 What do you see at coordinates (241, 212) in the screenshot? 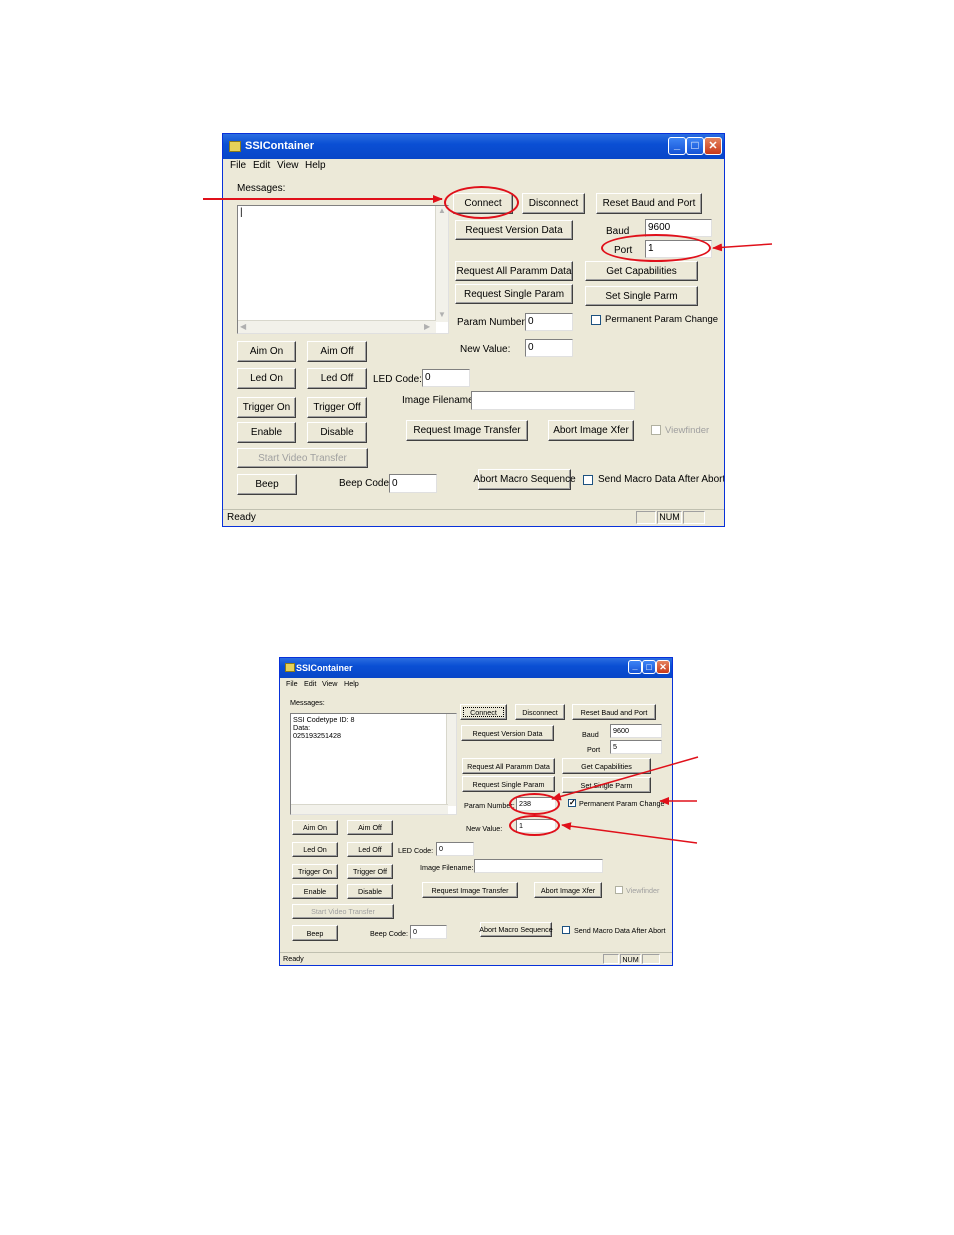
I see `message-line: |` at bounding box center [241, 212].